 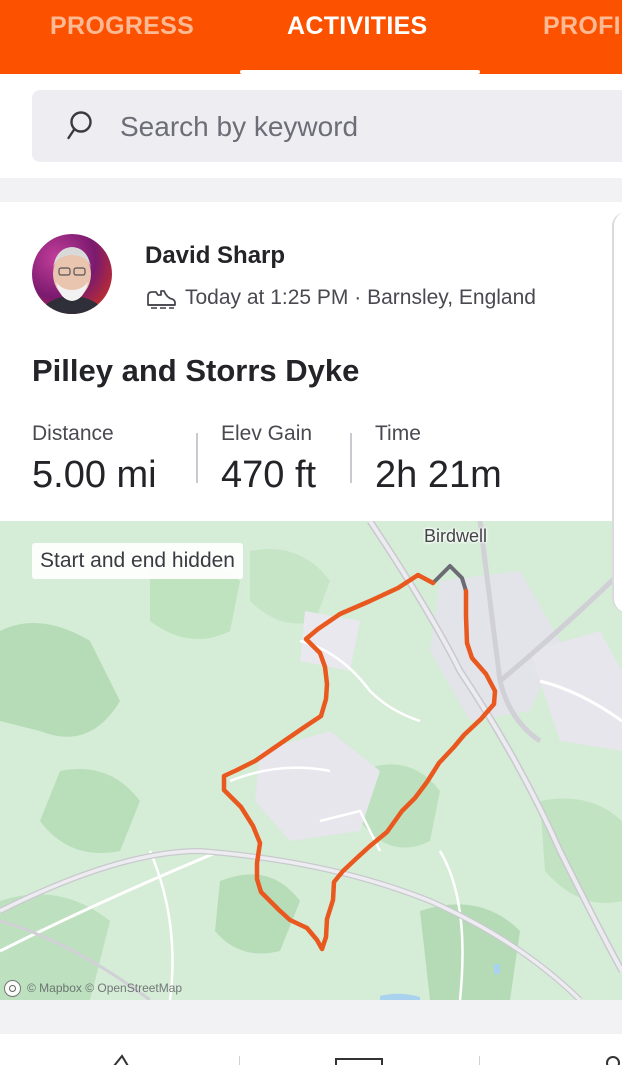 What do you see at coordinates (79, 125) in the screenshot?
I see `search-icon` at bounding box center [79, 125].